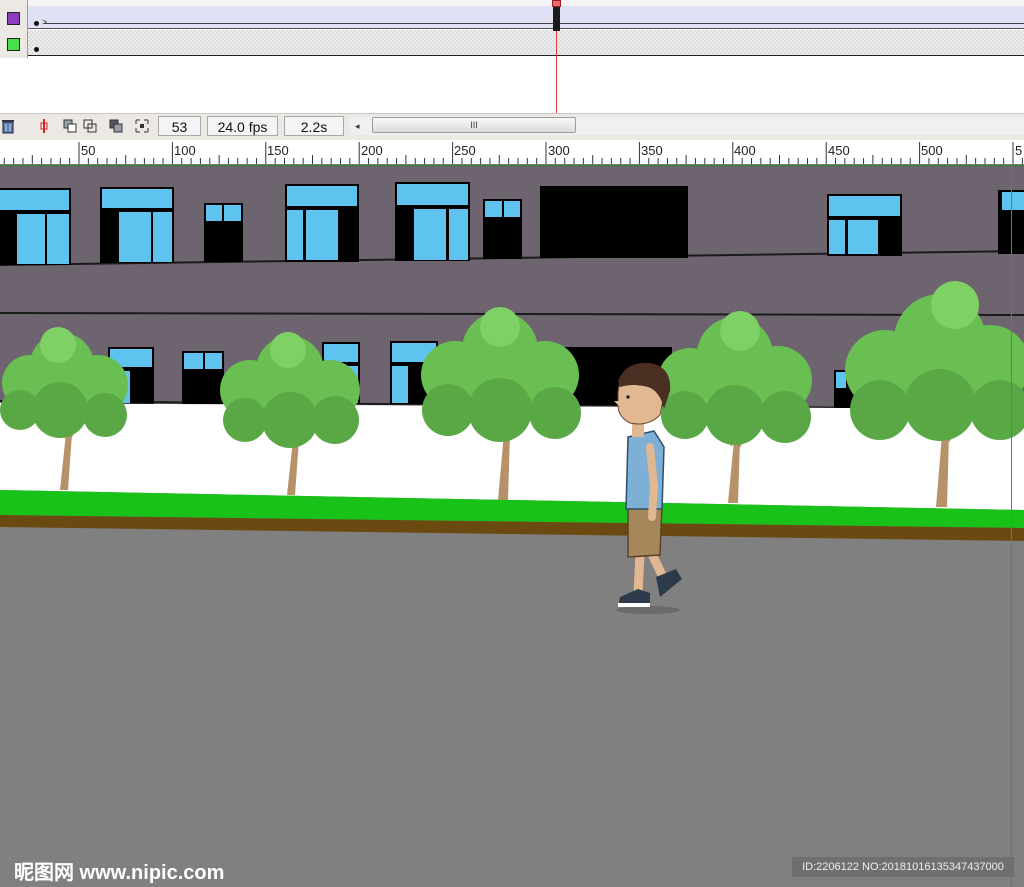  What do you see at coordinates (278, 150) in the screenshot?
I see `ruler-label: 150` at bounding box center [278, 150].